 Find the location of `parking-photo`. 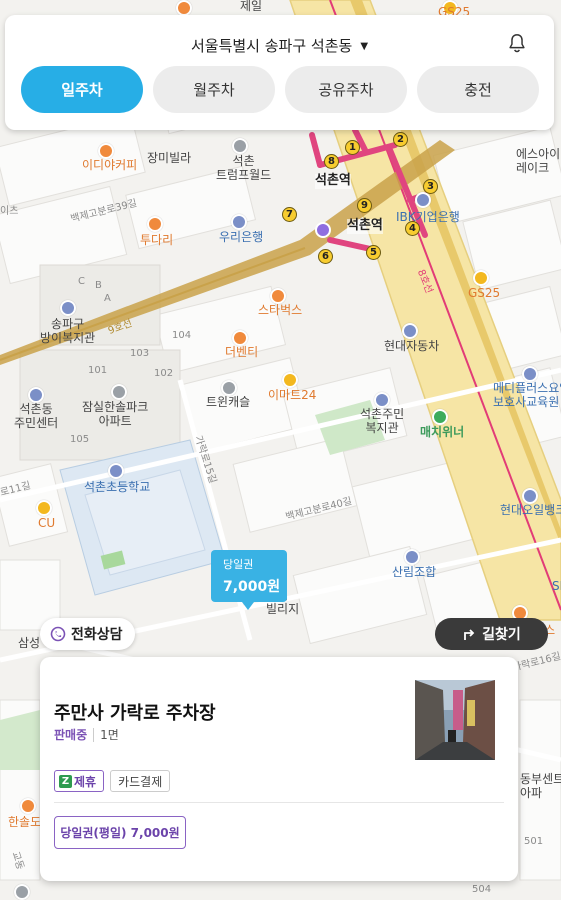

parking-photo is located at coordinates (455, 720).